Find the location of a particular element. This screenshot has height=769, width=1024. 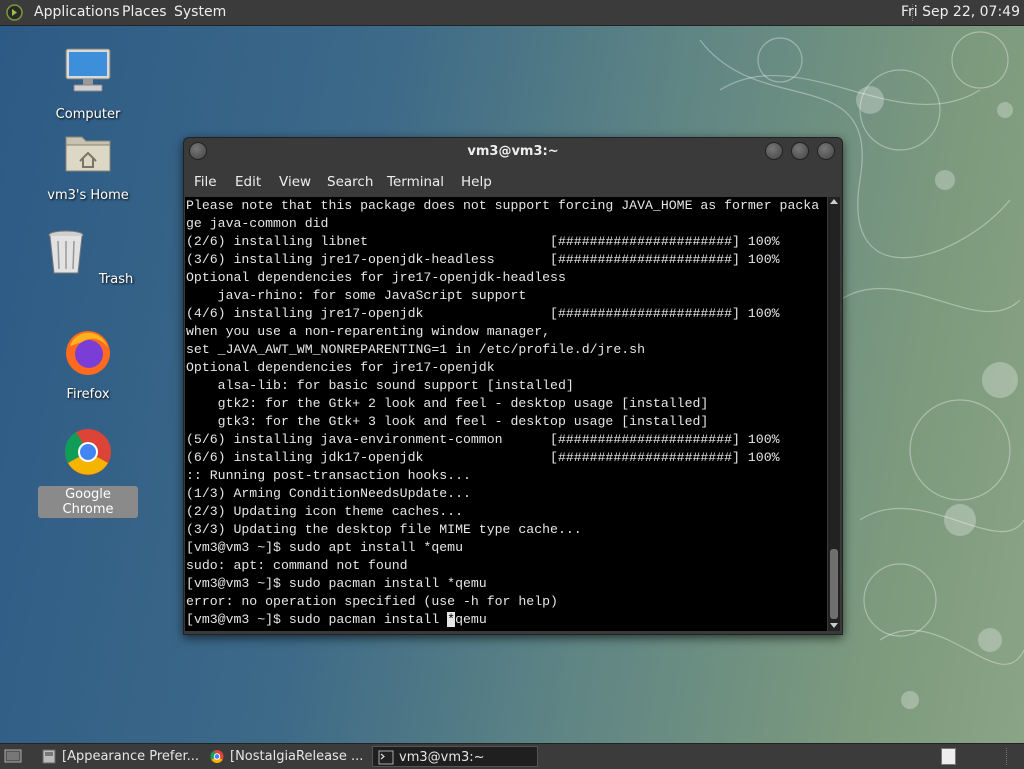

menu-view: View is located at coordinates (295, 182).